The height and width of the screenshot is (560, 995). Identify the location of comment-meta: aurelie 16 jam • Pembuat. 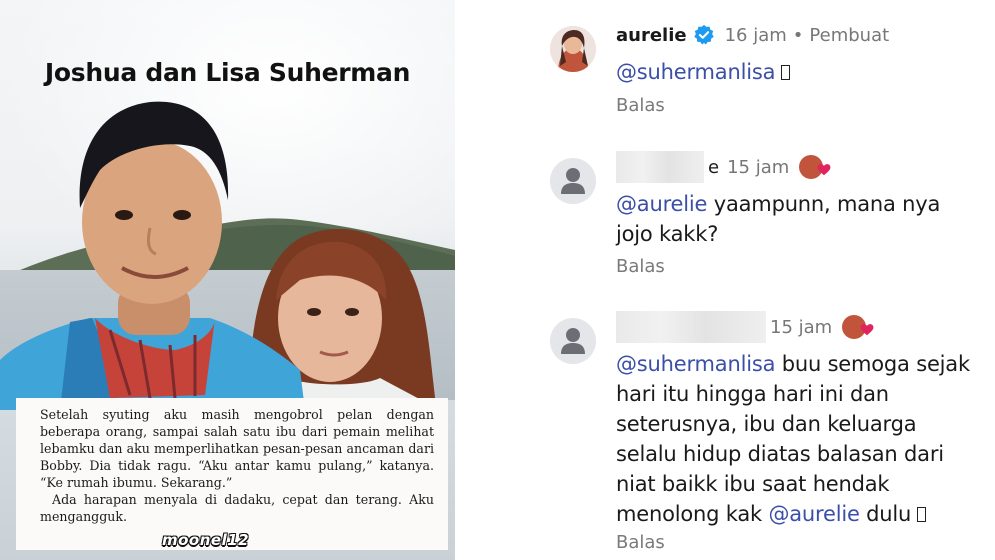
(752, 35).